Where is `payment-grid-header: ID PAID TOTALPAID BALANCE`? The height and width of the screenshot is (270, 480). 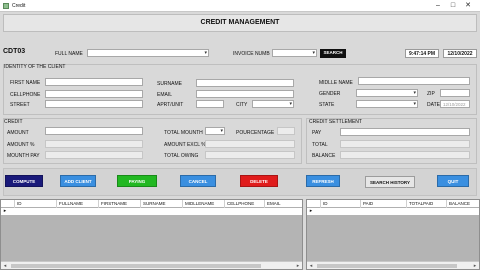
payment-grid-header: ID PAID TOTALPAID BALANCE is located at coordinates (393, 204).